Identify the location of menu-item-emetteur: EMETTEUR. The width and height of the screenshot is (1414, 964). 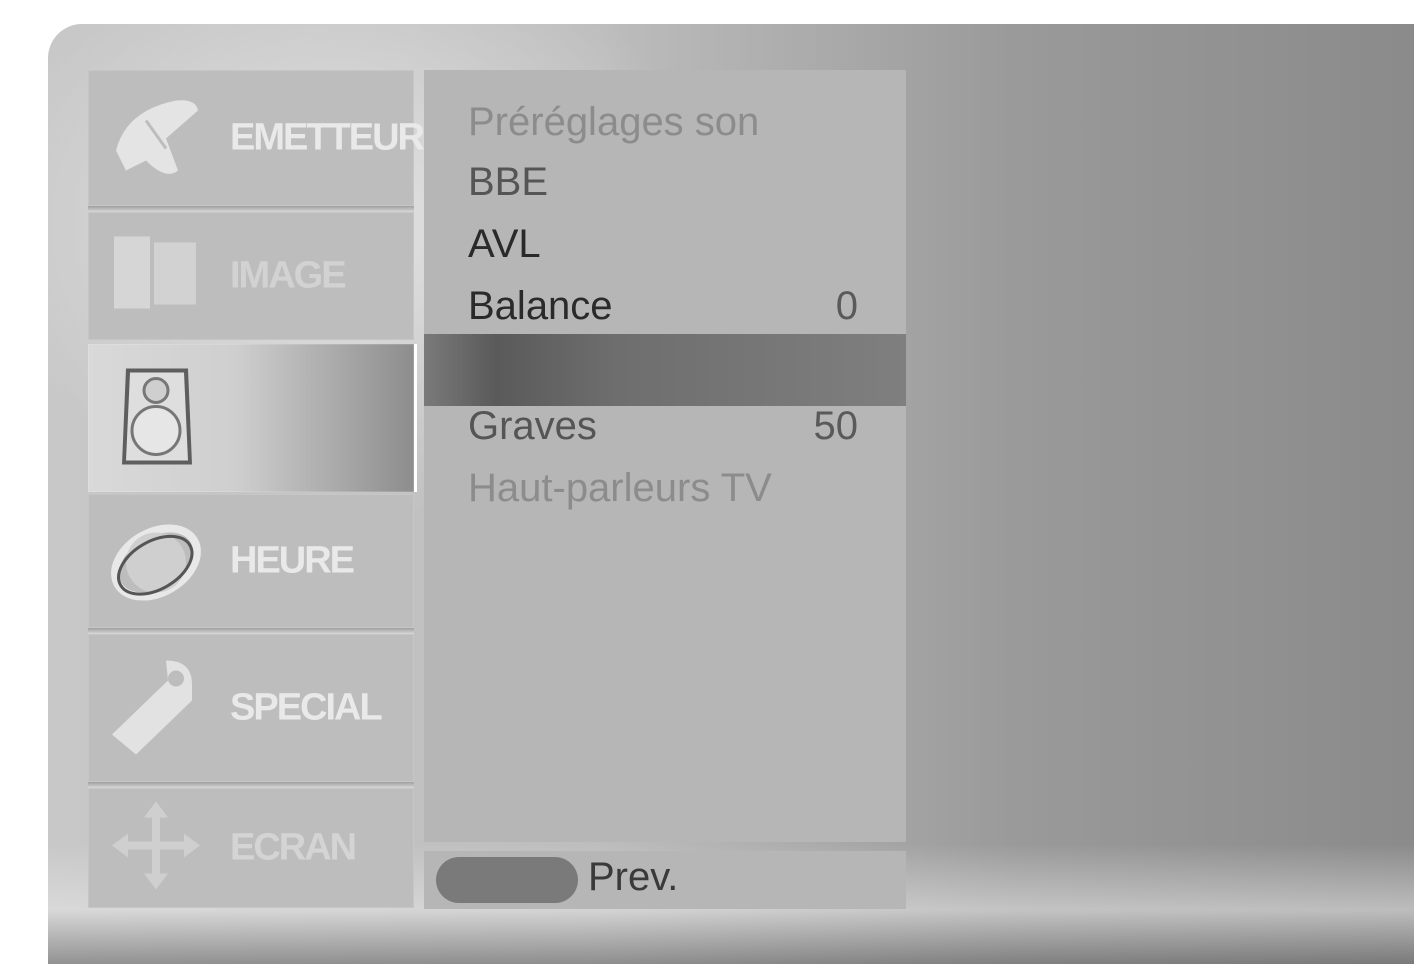
(256, 138).